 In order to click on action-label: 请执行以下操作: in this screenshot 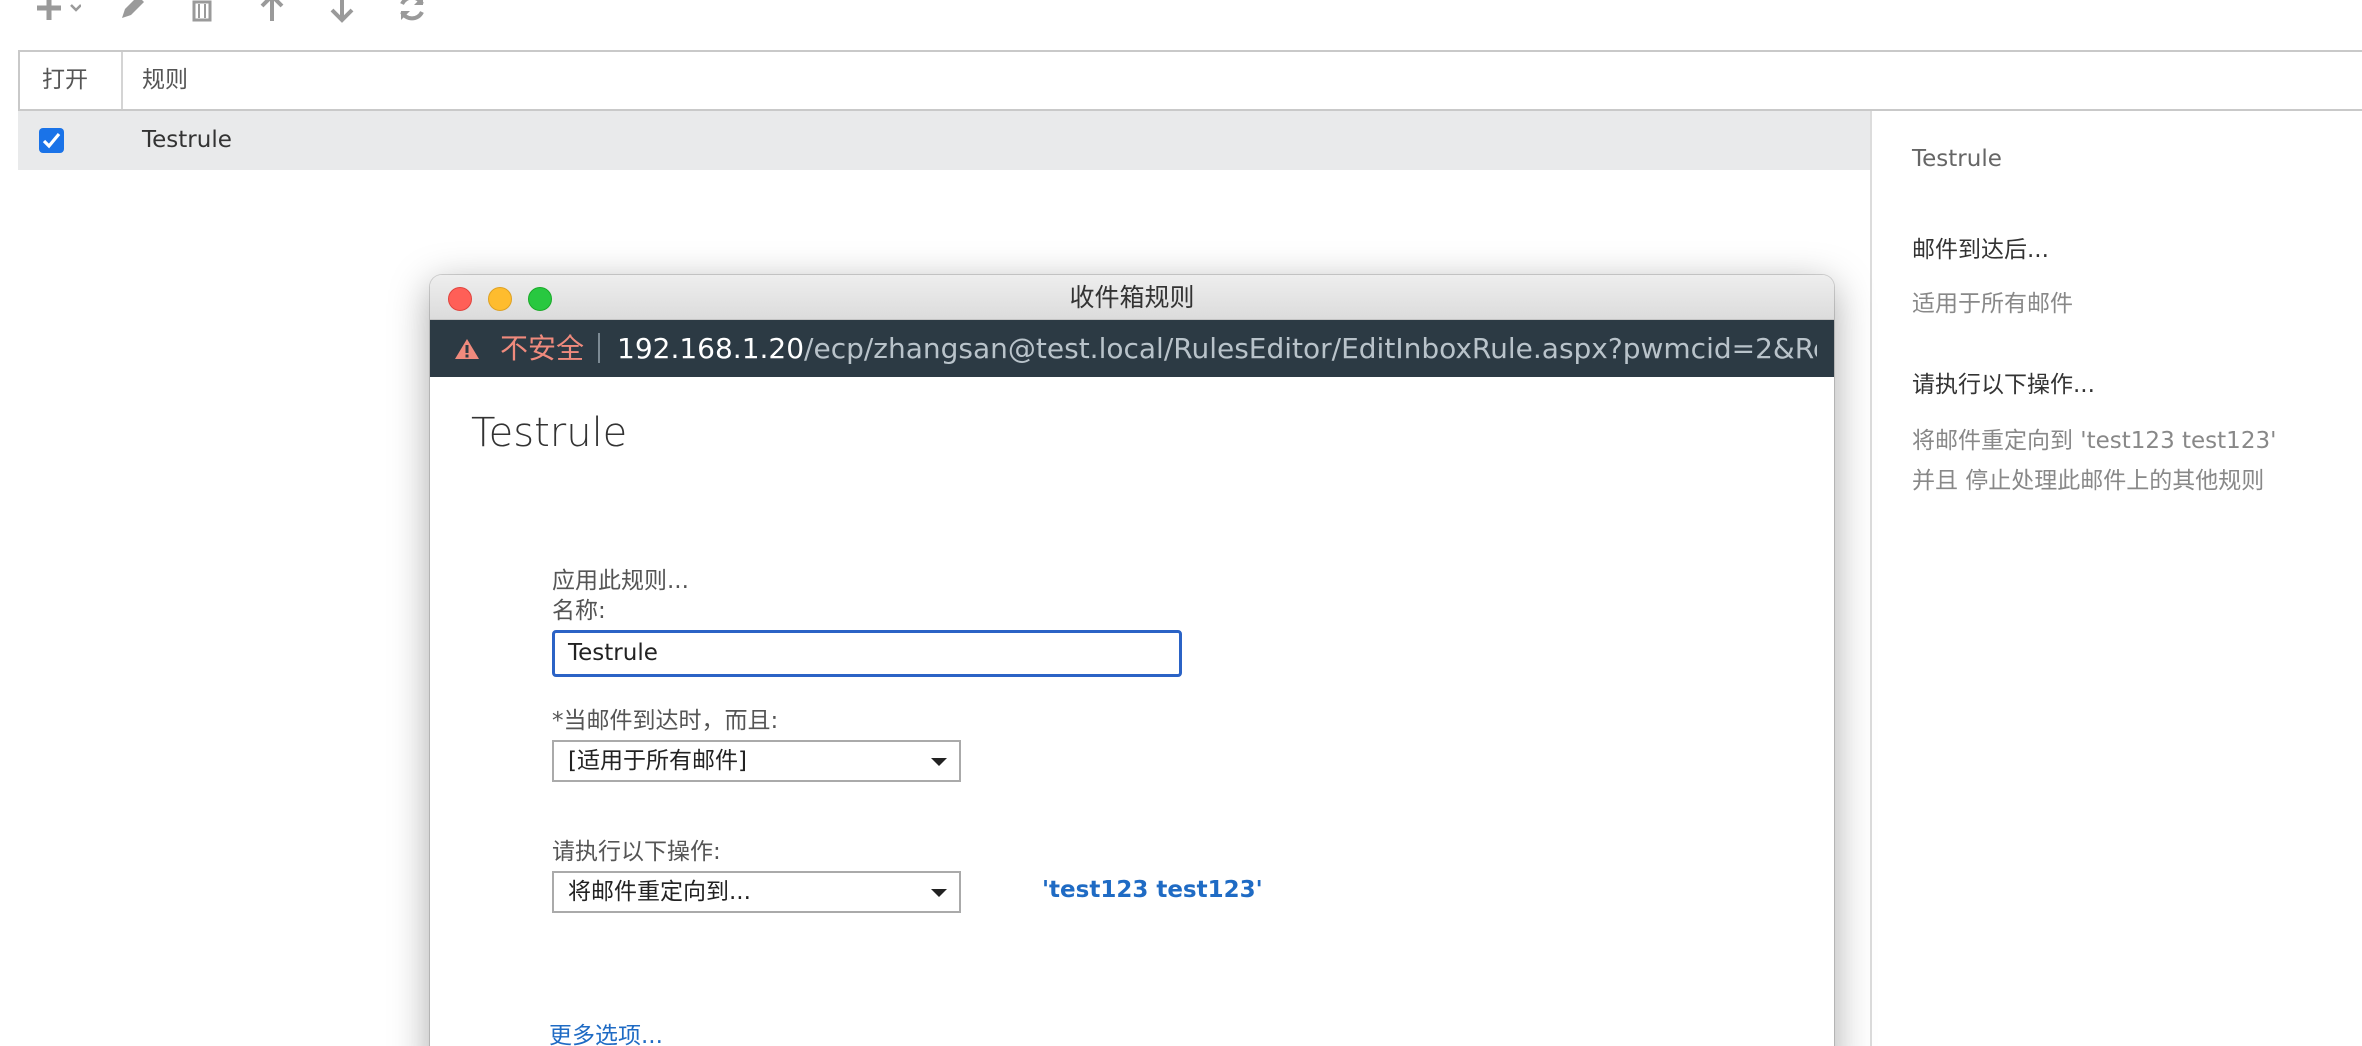, I will do `click(636, 852)`.